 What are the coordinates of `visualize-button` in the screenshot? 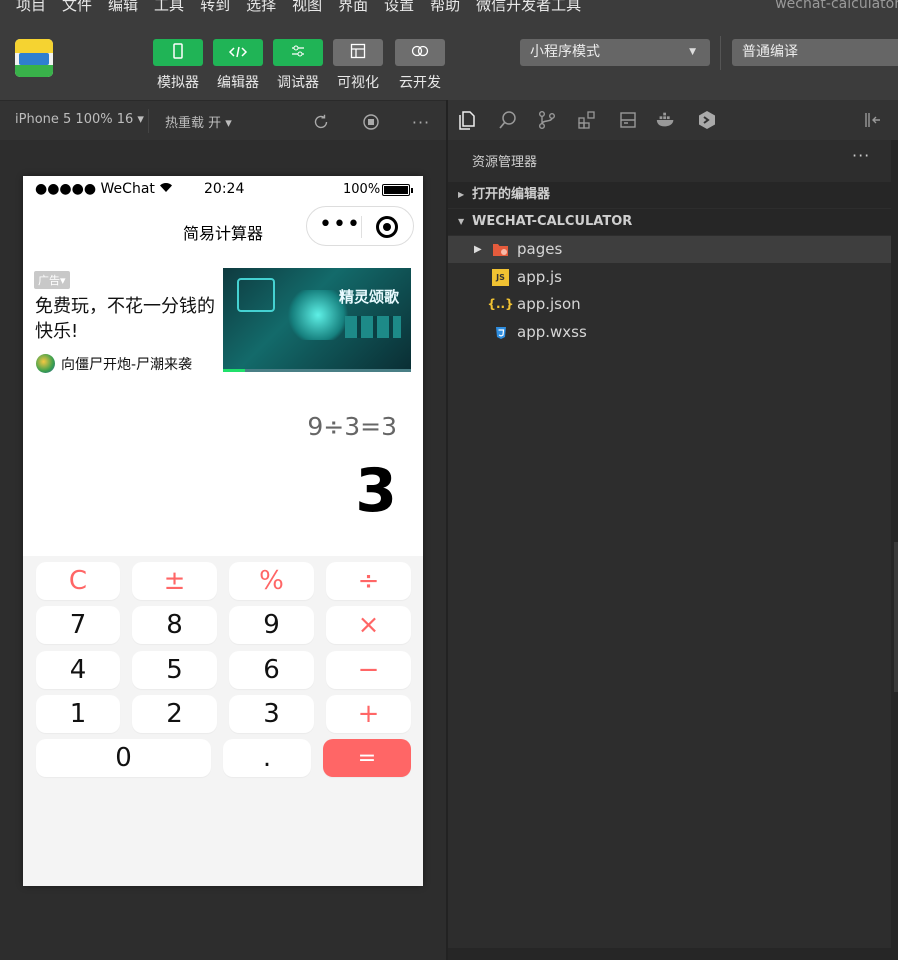 It's located at (358, 52).